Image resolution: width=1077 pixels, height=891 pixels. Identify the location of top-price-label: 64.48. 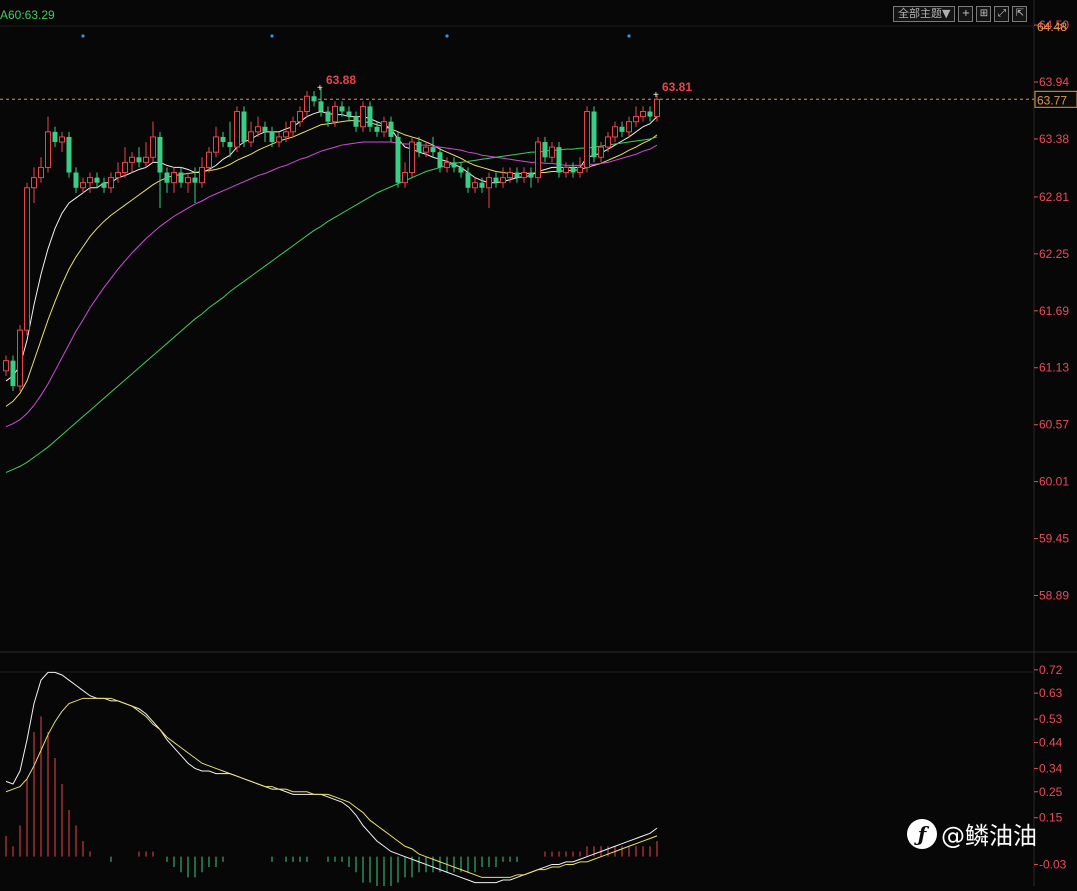
(1052, 27).